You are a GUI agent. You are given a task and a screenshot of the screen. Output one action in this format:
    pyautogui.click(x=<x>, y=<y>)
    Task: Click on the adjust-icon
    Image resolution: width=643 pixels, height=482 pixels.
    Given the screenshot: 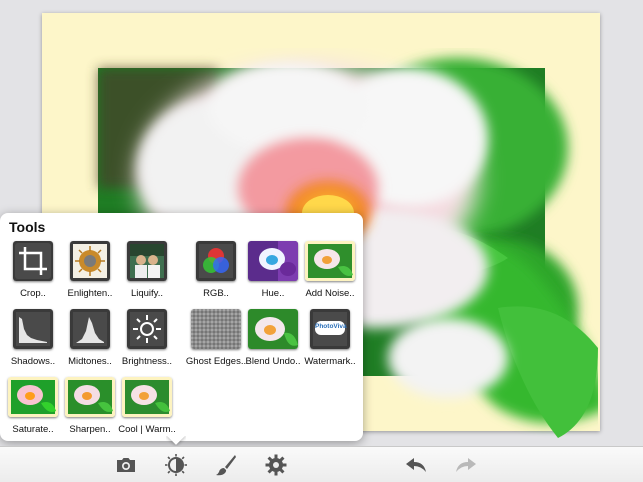 What is the action you would take?
    pyautogui.click(x=176, y=465)
    